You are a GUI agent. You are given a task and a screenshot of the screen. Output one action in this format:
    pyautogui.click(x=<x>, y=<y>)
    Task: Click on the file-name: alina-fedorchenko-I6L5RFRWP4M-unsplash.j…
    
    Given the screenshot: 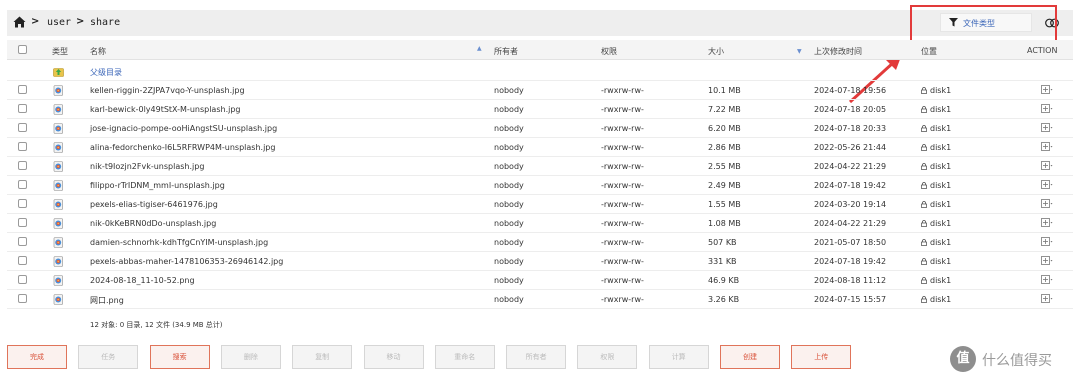 What is the action you would take?
    pyautogui.click(x=182, y=147)
    